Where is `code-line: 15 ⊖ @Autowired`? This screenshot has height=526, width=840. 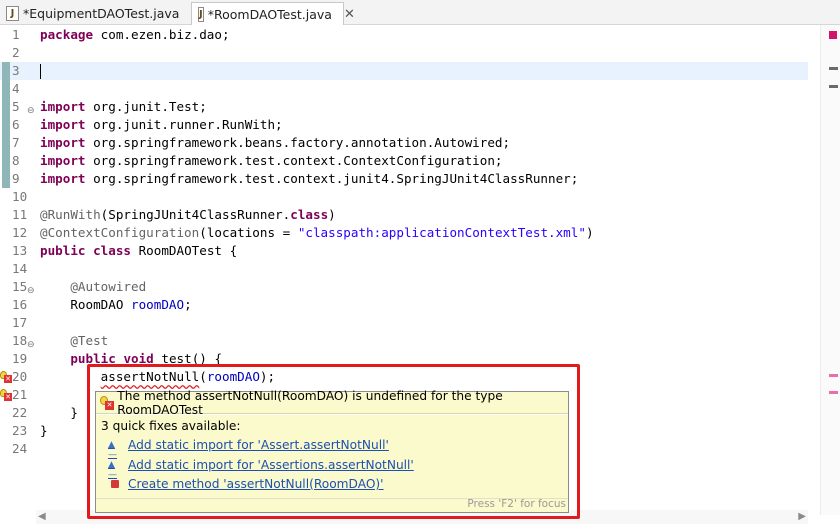
code-line: 15 ⊖ @Autowired is located at coordinates (404, 287).